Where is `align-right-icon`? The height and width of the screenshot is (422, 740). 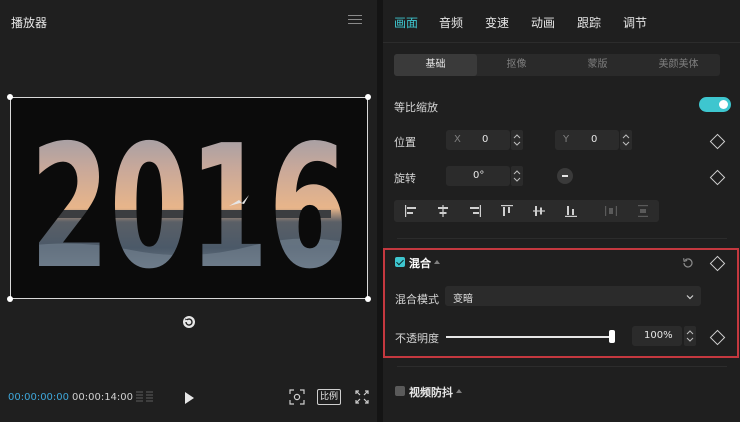 align-right-icon is located at coordinates (475, 211).